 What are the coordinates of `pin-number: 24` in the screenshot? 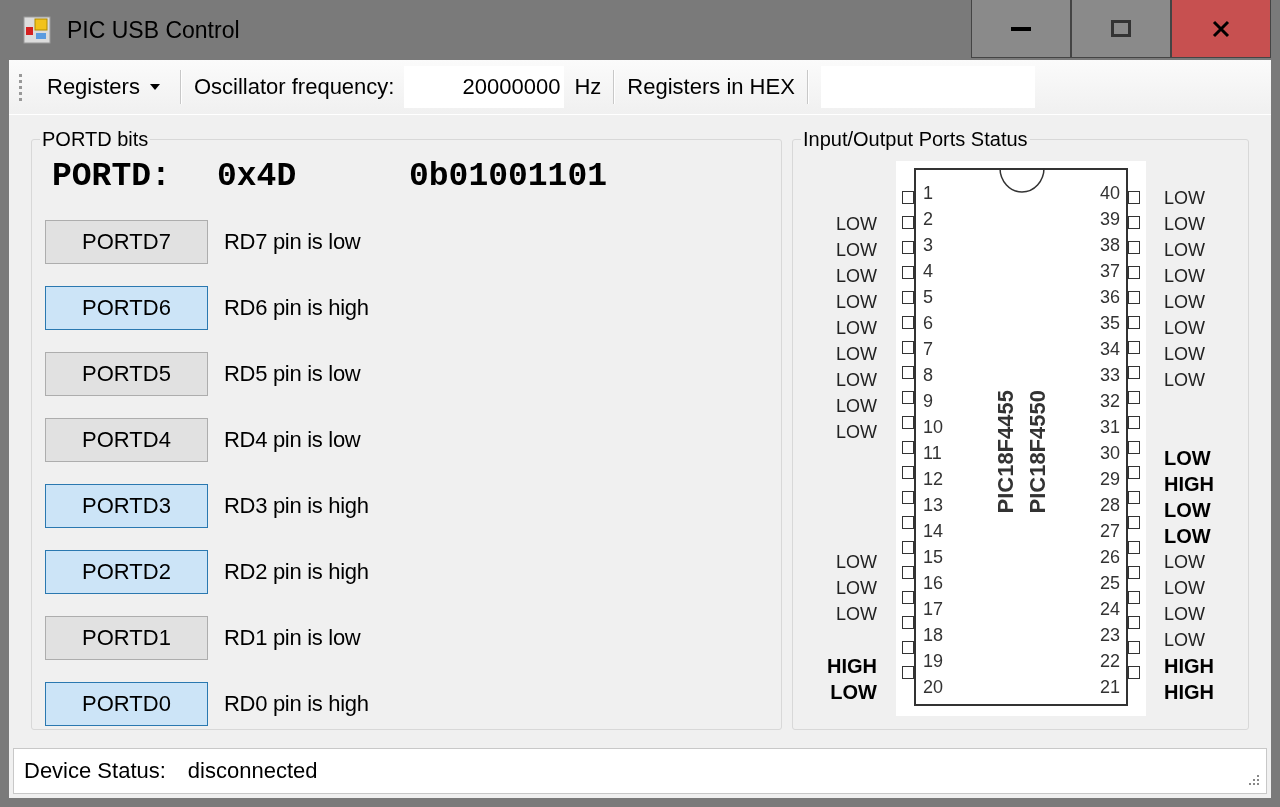 It's located at (1109, 609).